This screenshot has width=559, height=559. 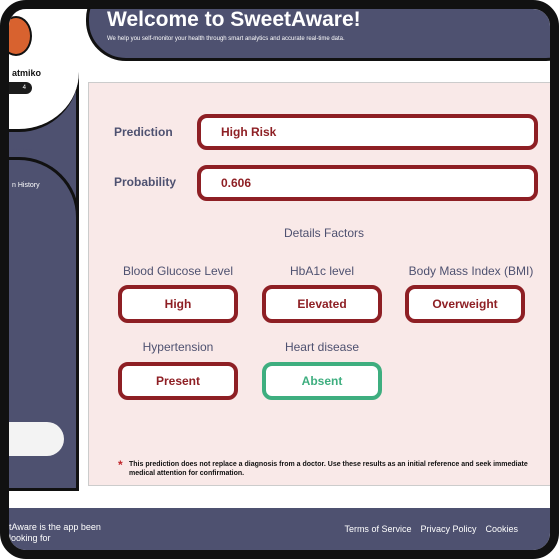 What do you see at coordinates (322, 381) in the screenshot?
I see `factor-value-heart-disease: Absent` at bounding box center [322, 381].